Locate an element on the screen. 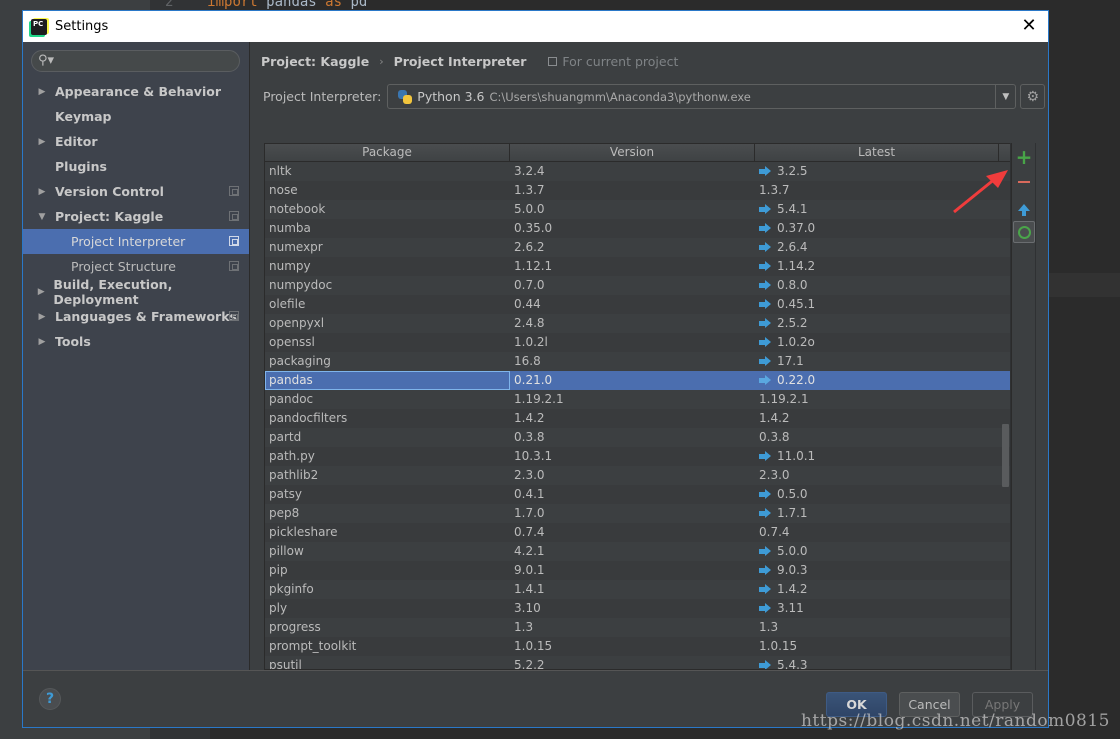 Image resolution: width=1120 pixels, height=739 pixels. sidebar-item-plugins: Plugins is located at coordinates (136, 166).